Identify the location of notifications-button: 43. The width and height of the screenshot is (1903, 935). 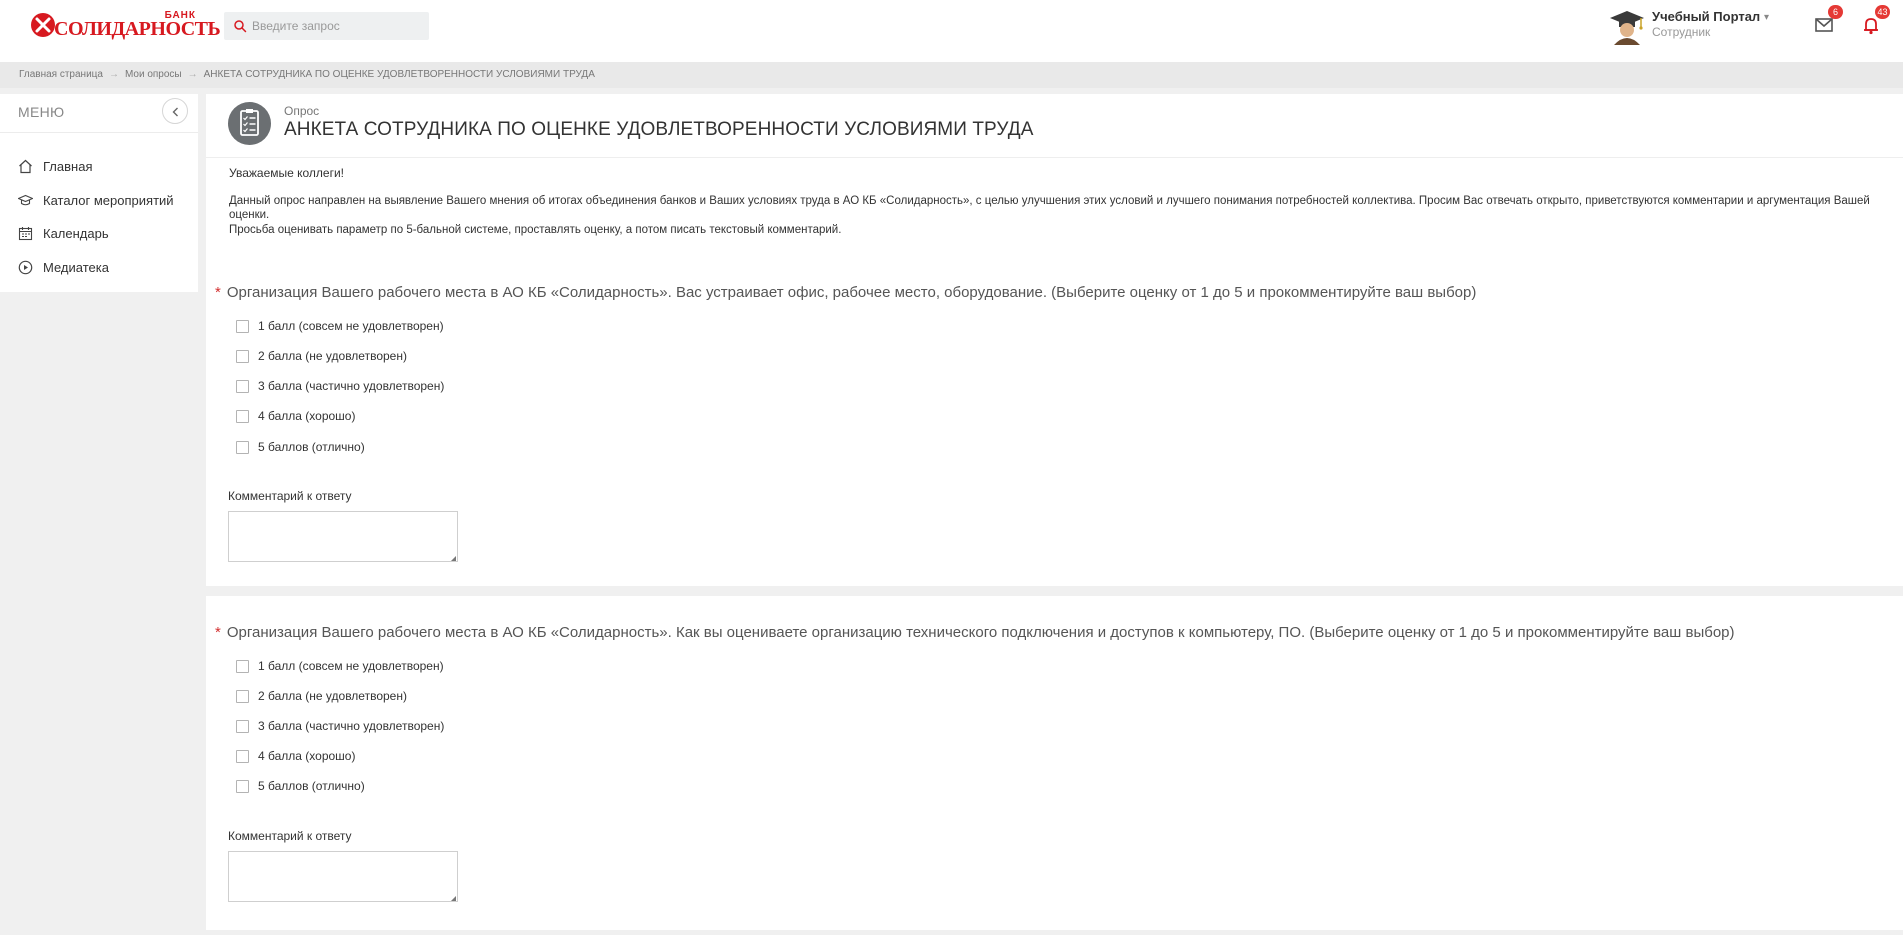
(1875, 20).